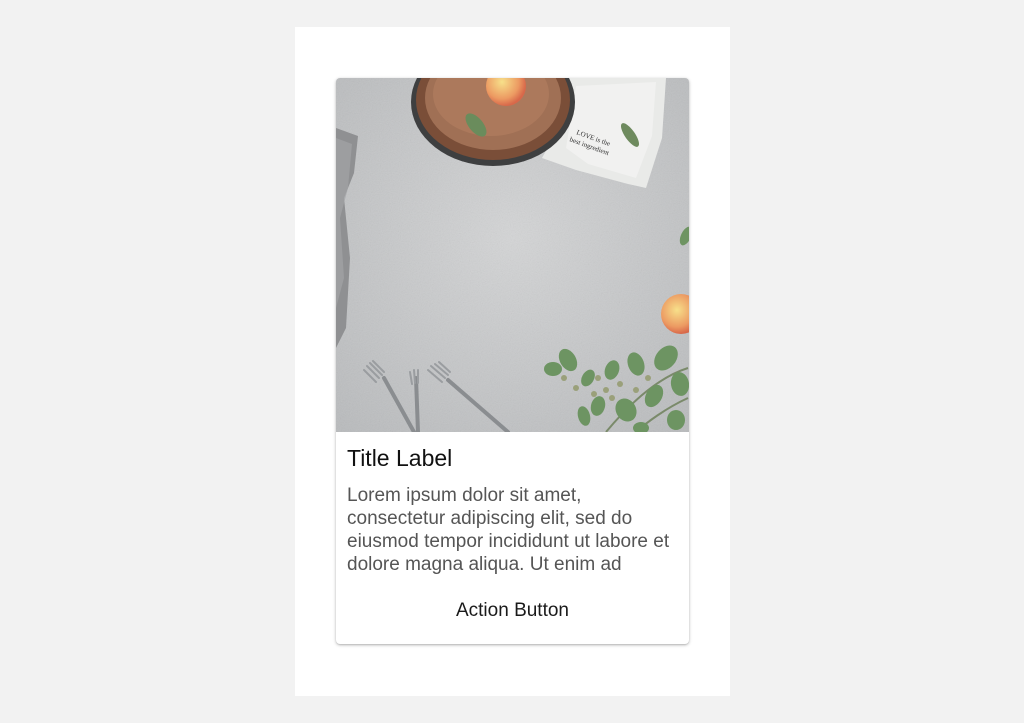  Describe the element at coordinates (512, 611) in the screenshot. I see `action-button: Action Button` at that location.